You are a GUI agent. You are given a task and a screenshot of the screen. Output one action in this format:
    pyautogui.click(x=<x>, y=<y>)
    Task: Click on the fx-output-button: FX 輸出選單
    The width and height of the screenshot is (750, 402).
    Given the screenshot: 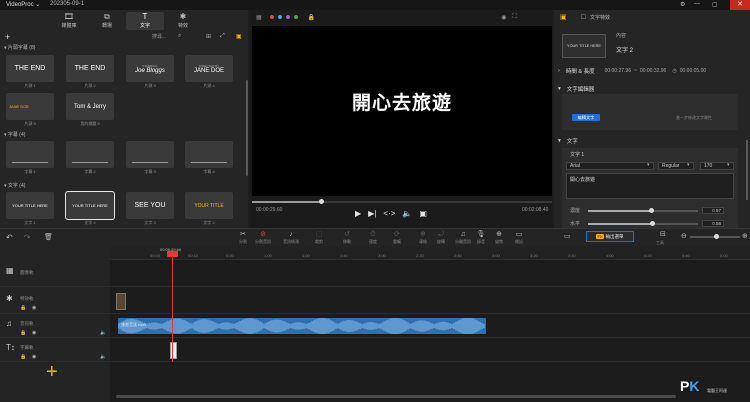 What is the action you would take?
    pyautogui.click(x=610, y=236)
    